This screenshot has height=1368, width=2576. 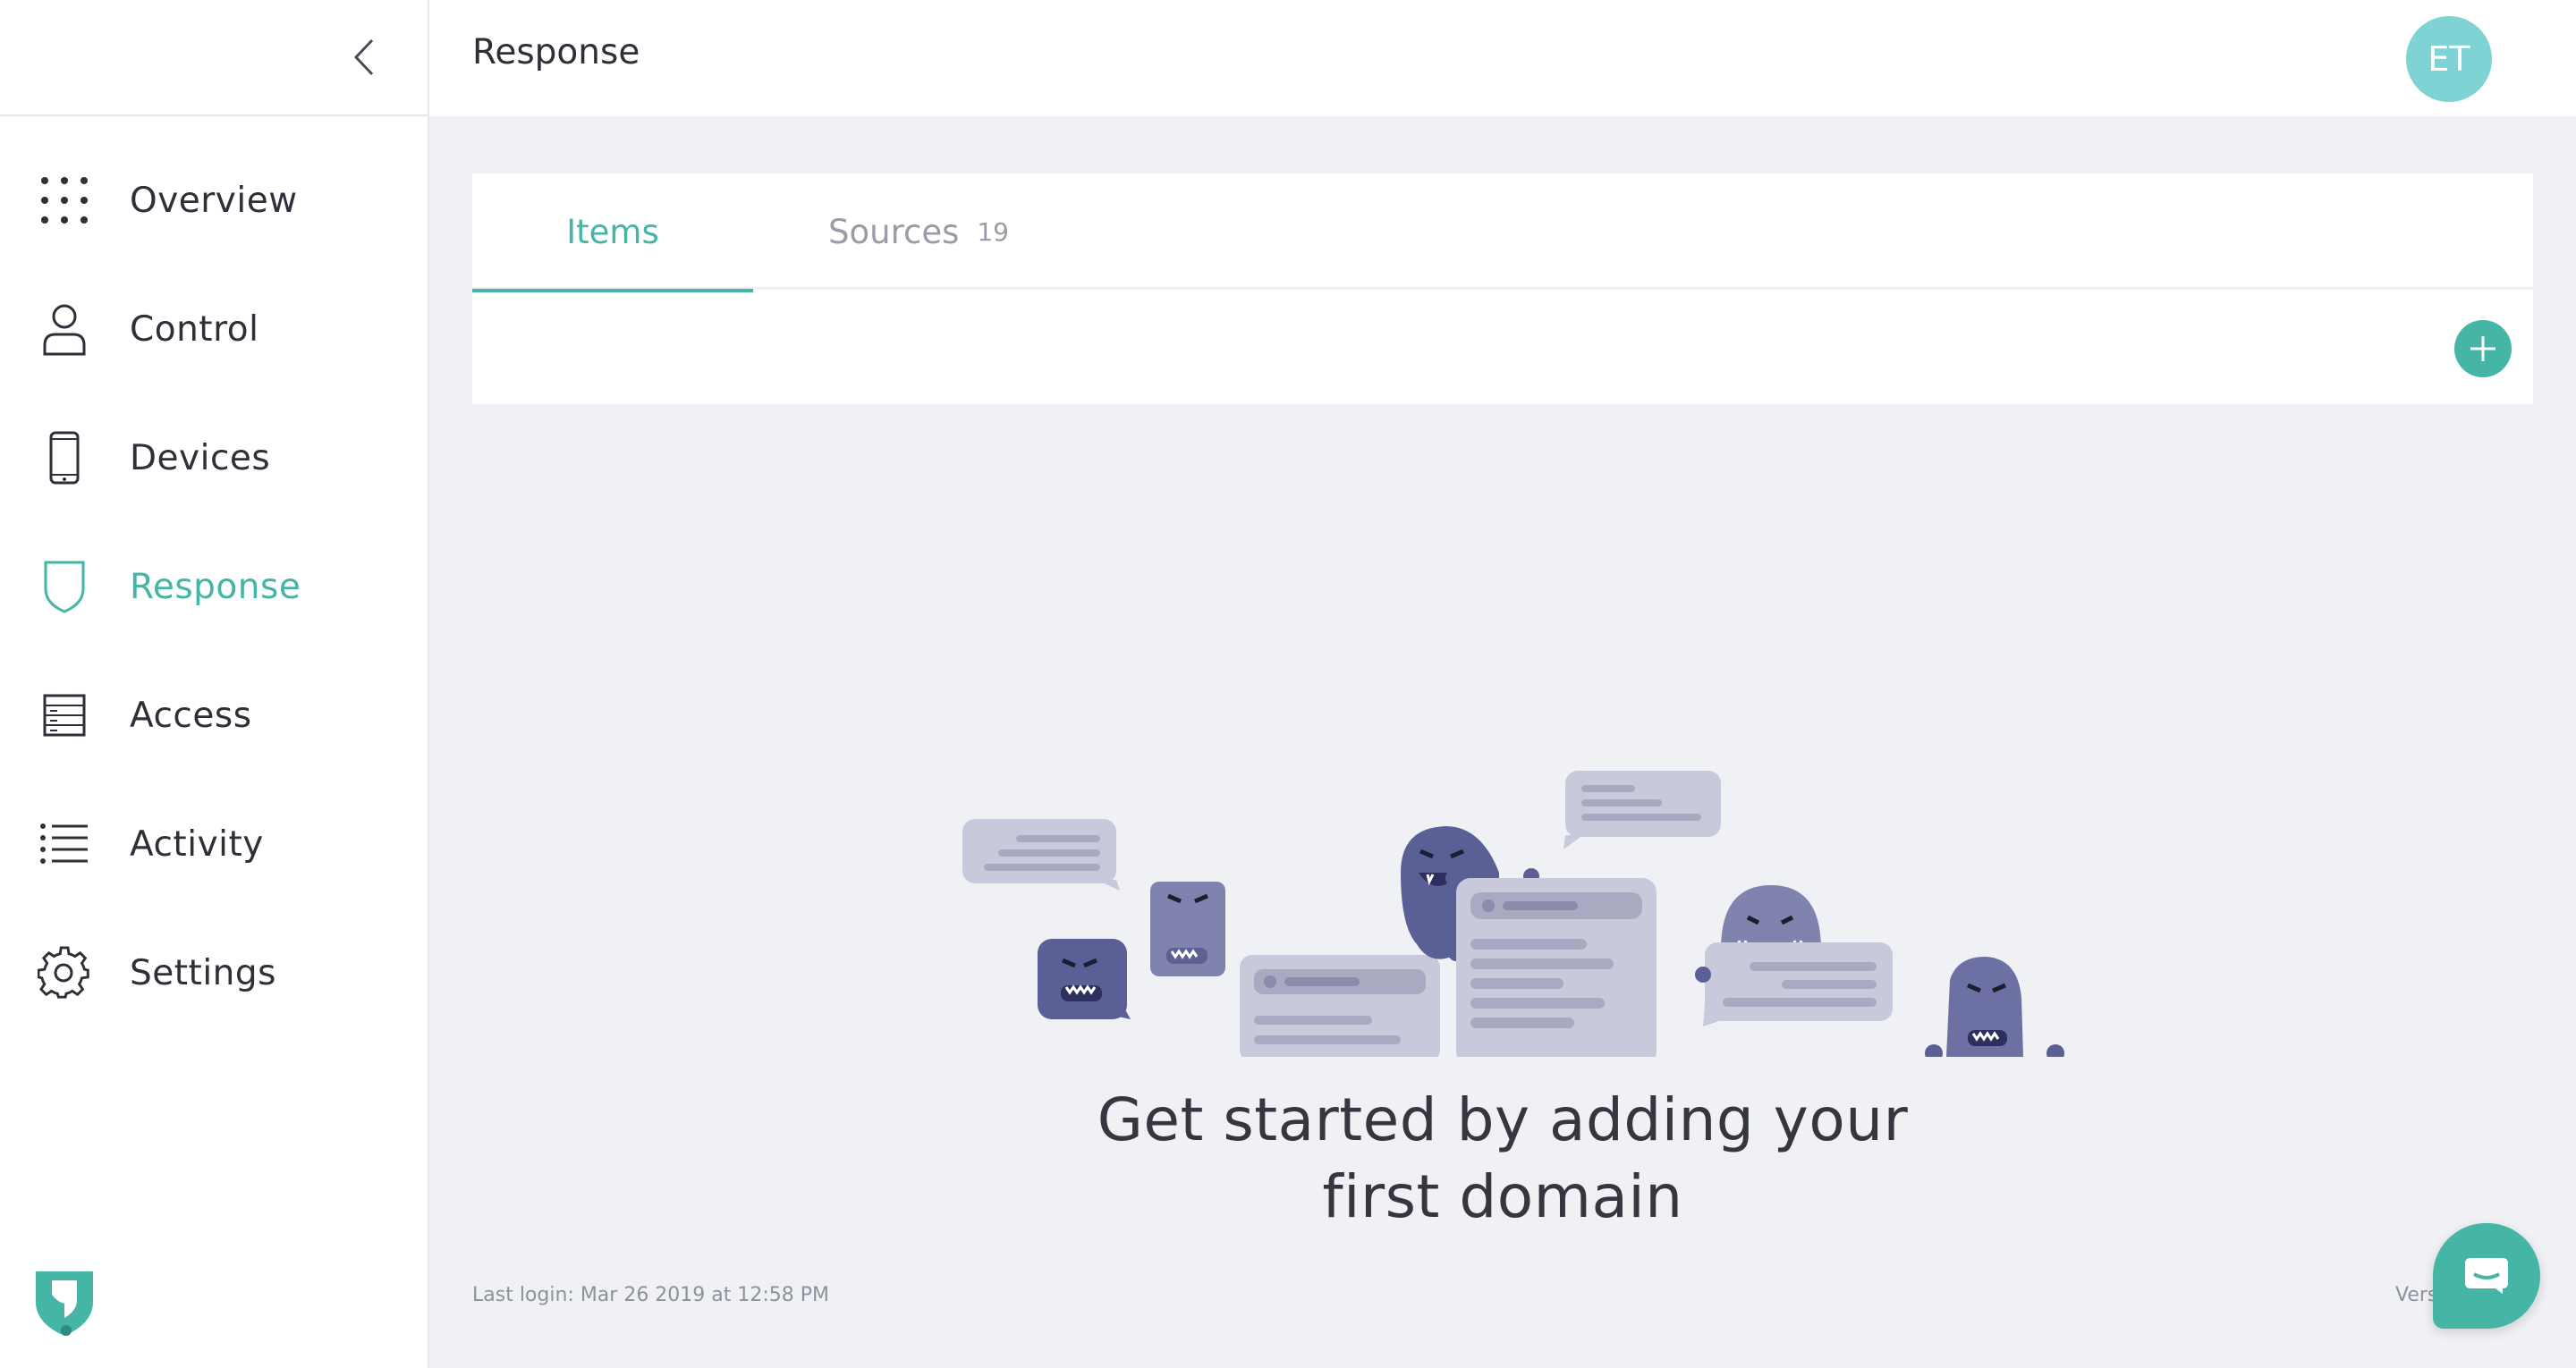 I want to click on shield-icon, so click(x=64, y=586).